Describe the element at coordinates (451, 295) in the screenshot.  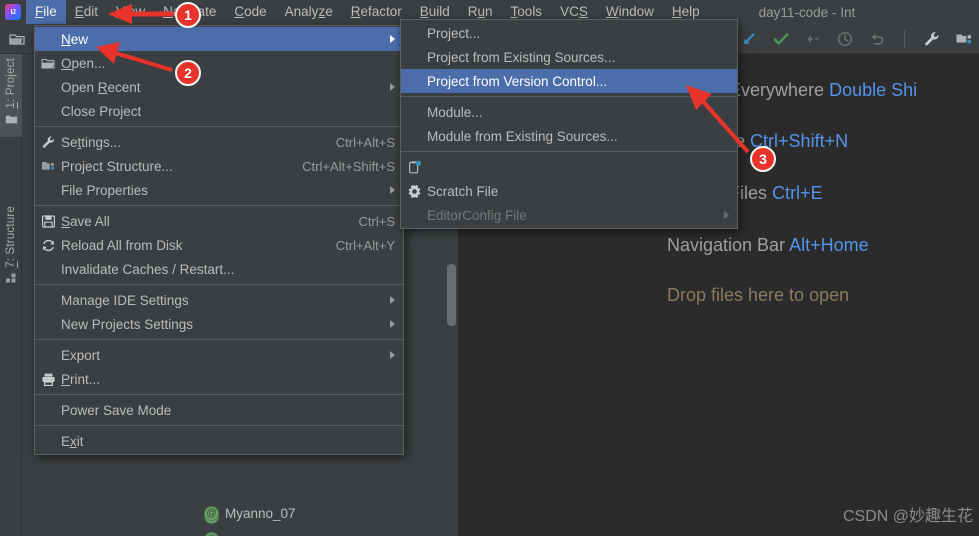
I see `project-scrollbar` at that location.